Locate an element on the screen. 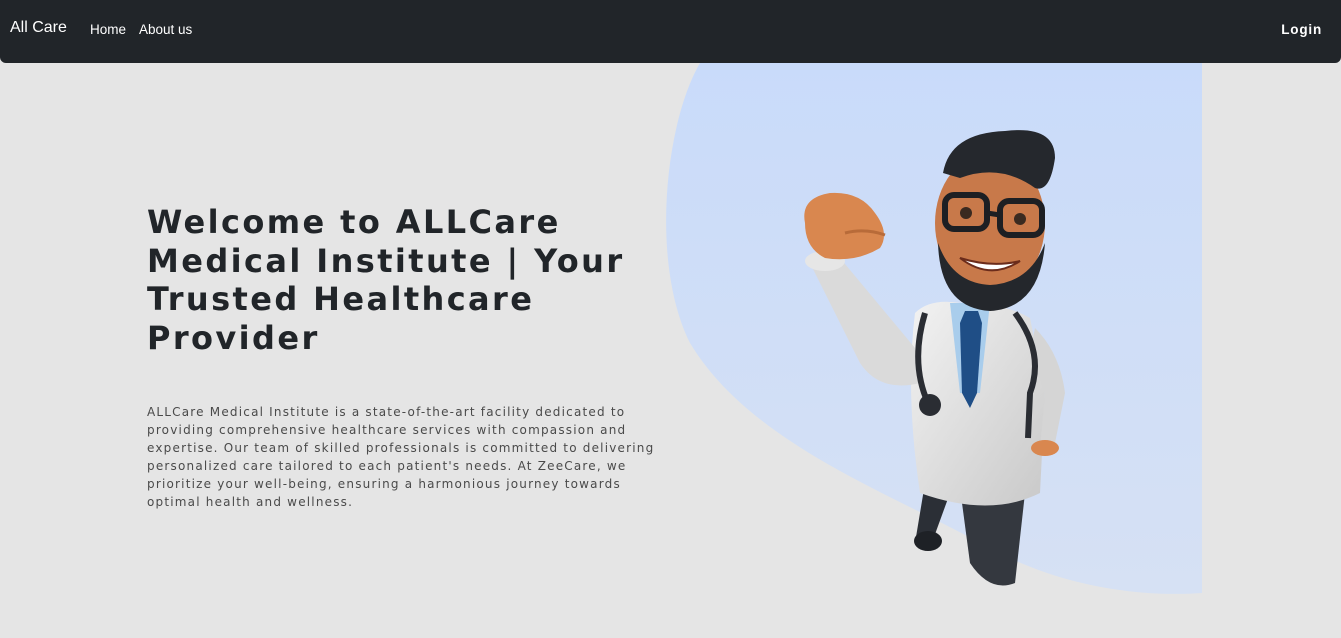 This screenshot has height=638, width=1341. brand-logo: All Care is located at coordinates (38, 28).